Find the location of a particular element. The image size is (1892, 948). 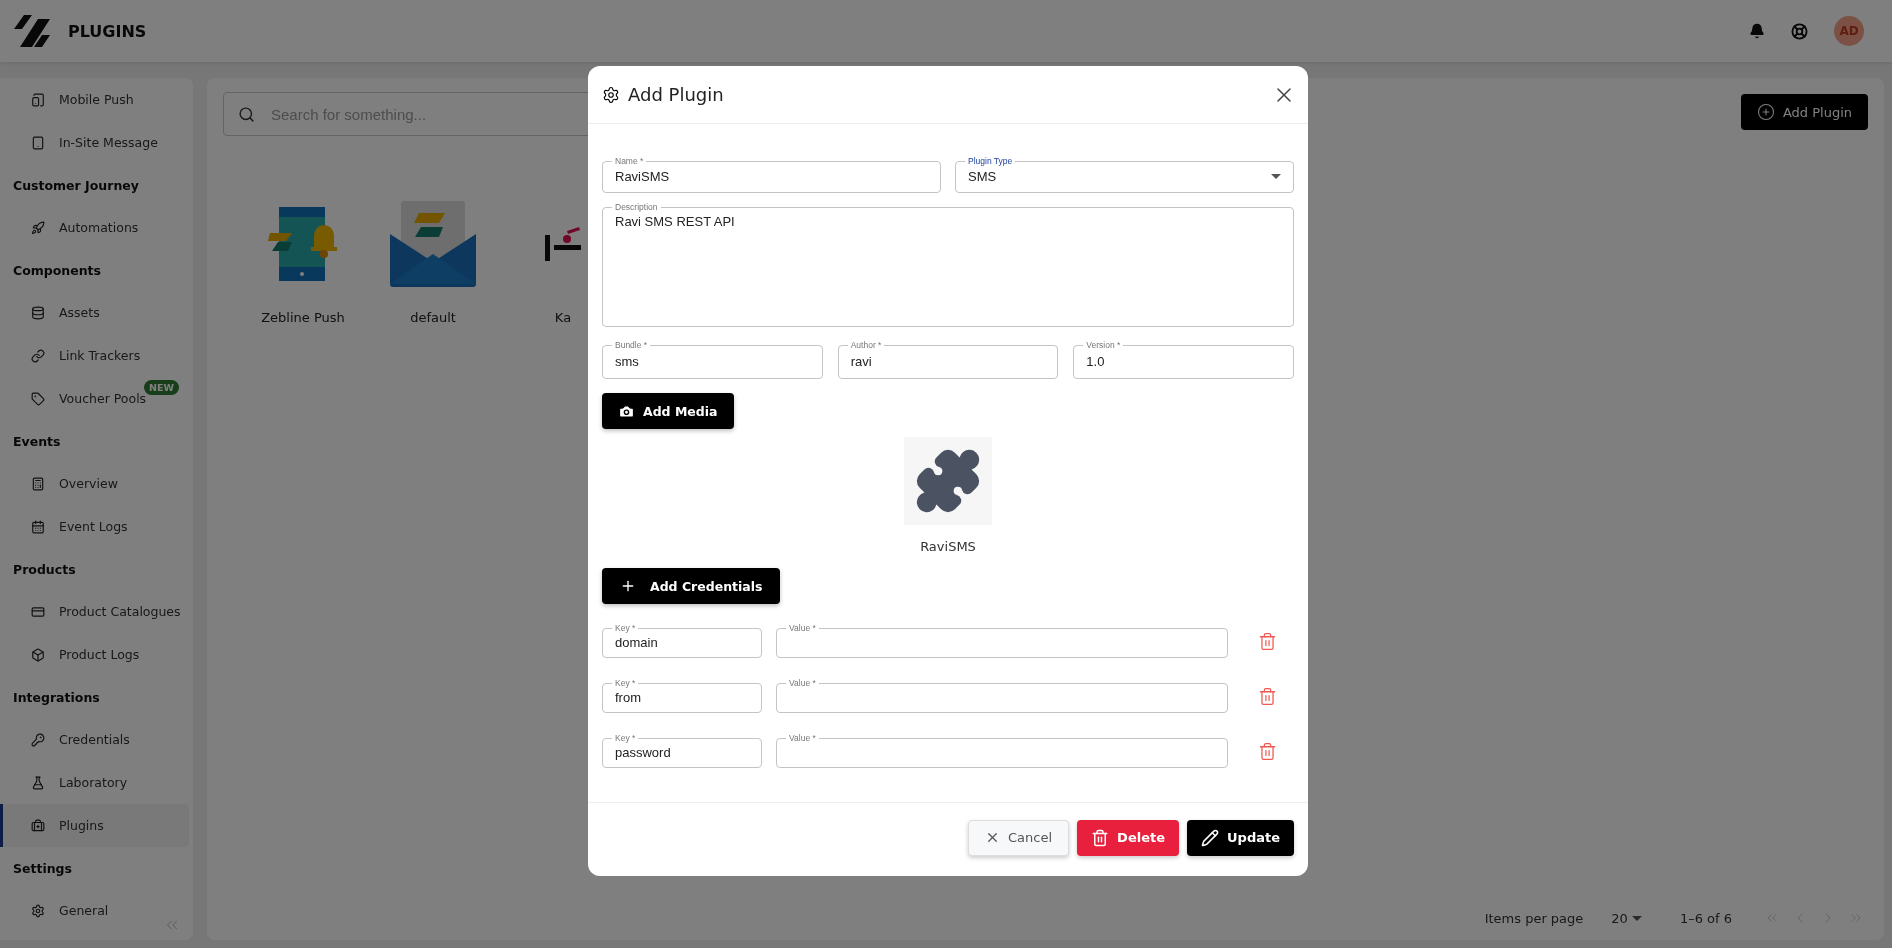

logo-drawing is located at coordinates (563, 244).